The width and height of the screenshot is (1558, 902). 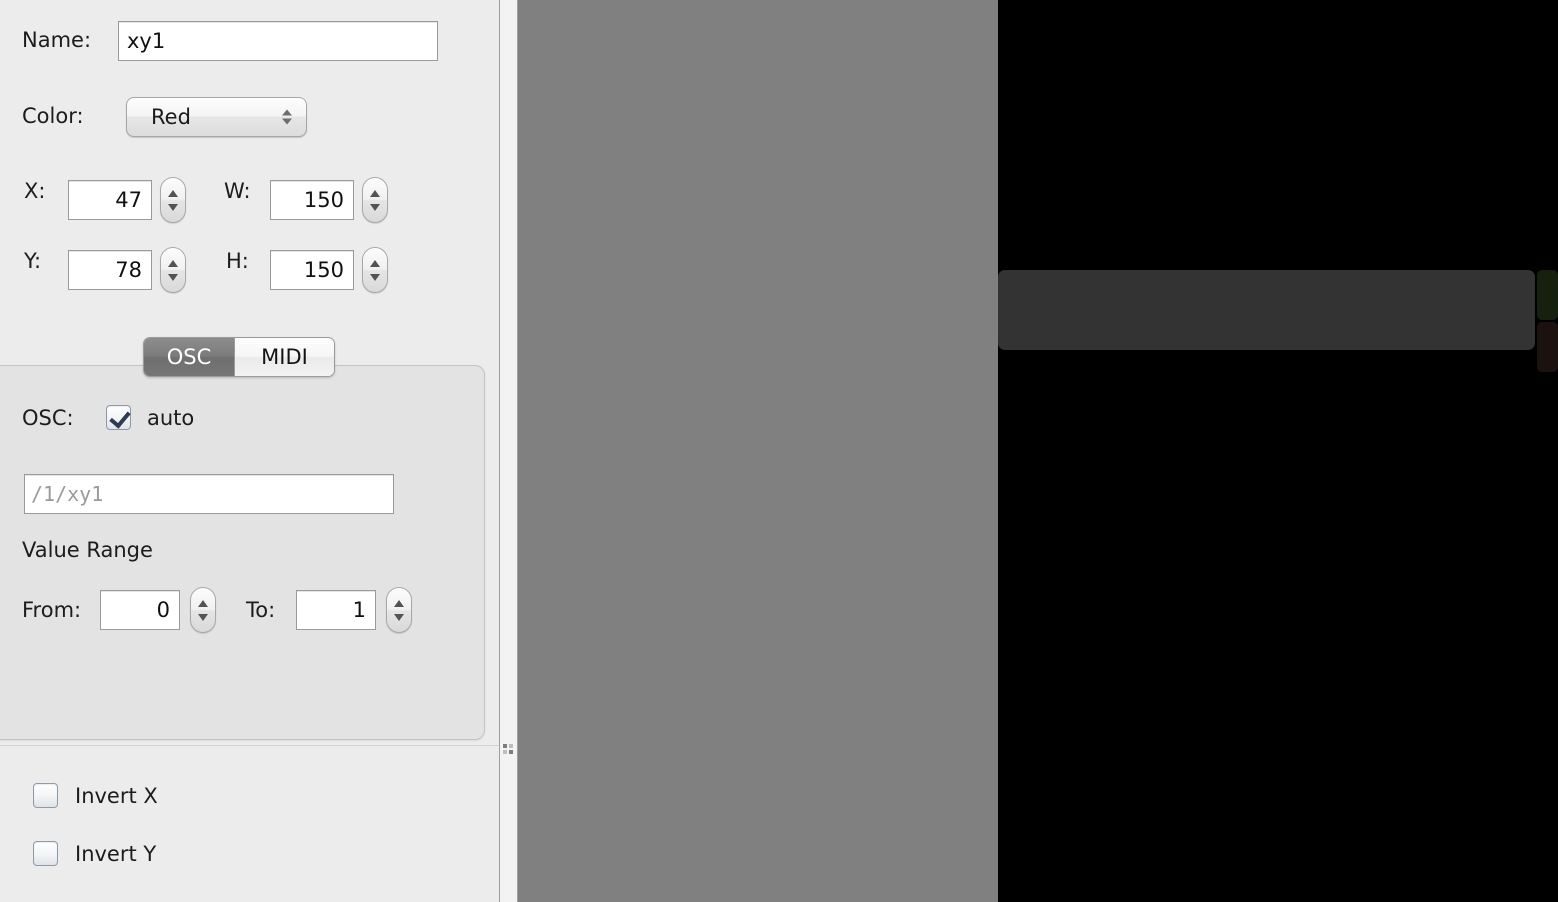 I want to click on value-range-heading: Value Range, so click(x=87, y=550).